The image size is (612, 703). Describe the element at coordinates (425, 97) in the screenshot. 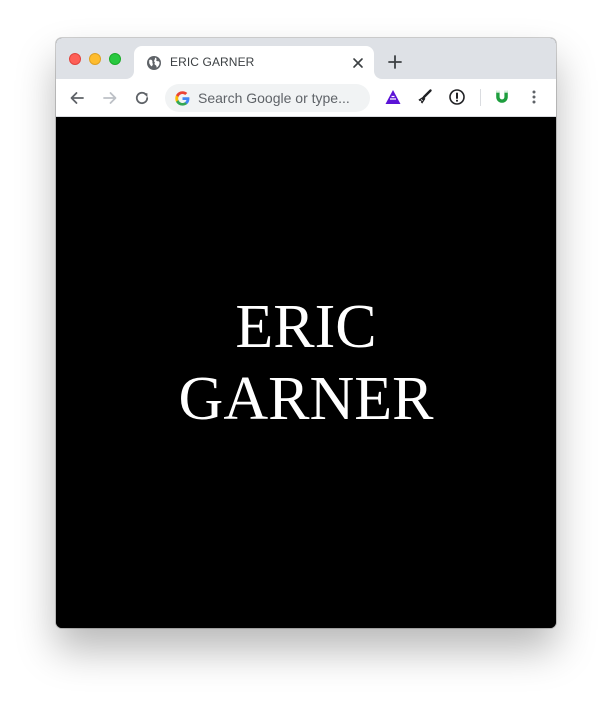

I see `paintbrush-extension-icon` at that location.